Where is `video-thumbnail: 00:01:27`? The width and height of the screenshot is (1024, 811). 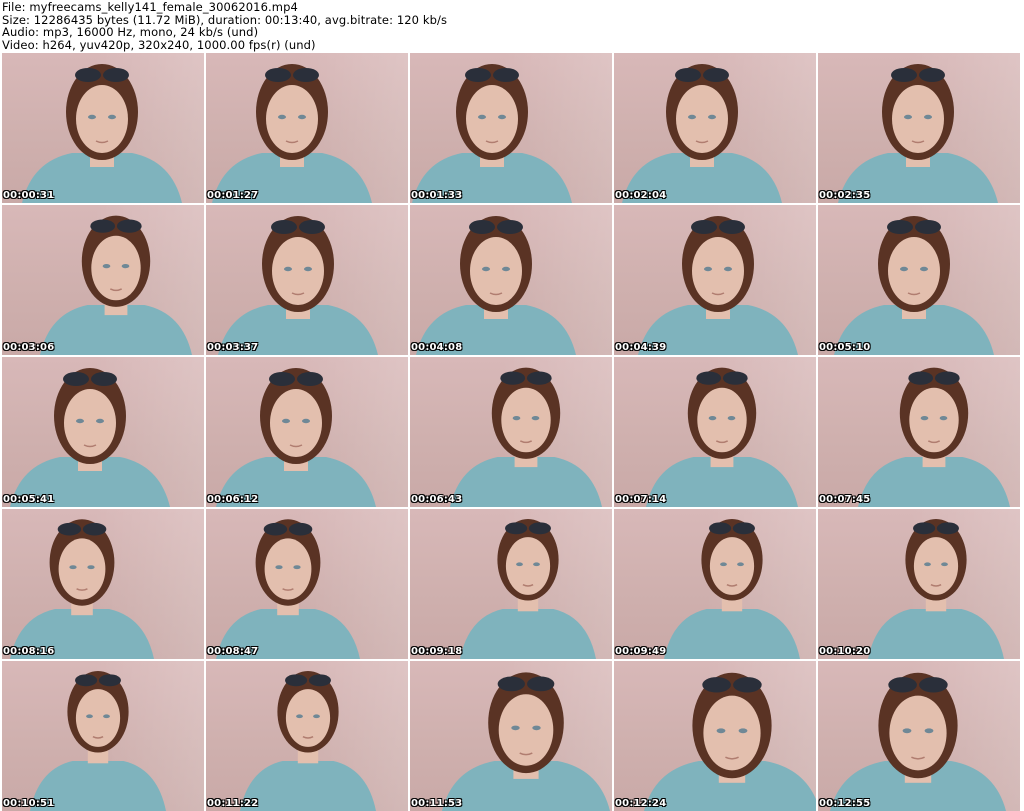
video-thumbnail: 00:01:27 is located at coordinates (307, 128).